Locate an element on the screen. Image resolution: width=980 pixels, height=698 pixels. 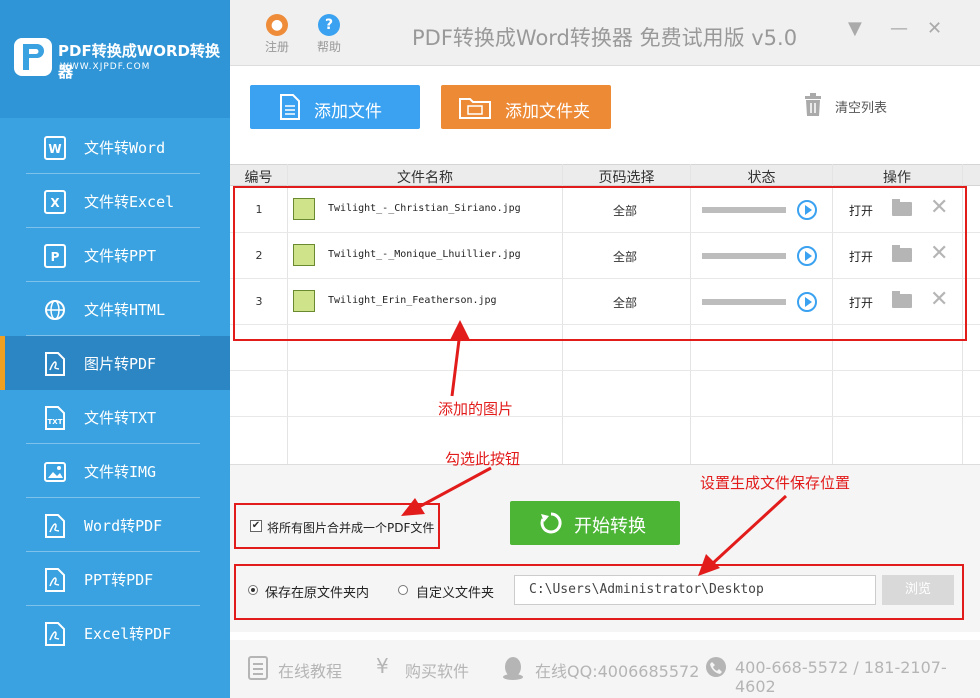
qq-icon is located at coordinates (513, 668).